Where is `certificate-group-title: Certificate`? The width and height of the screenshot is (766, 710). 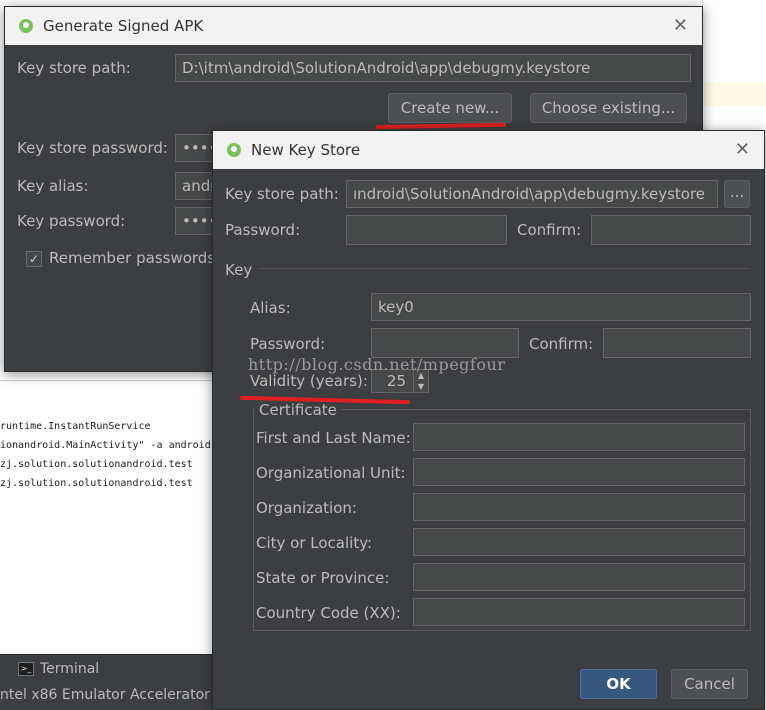
certificate-group-title: Certificate is located at coordinates (298, 410).